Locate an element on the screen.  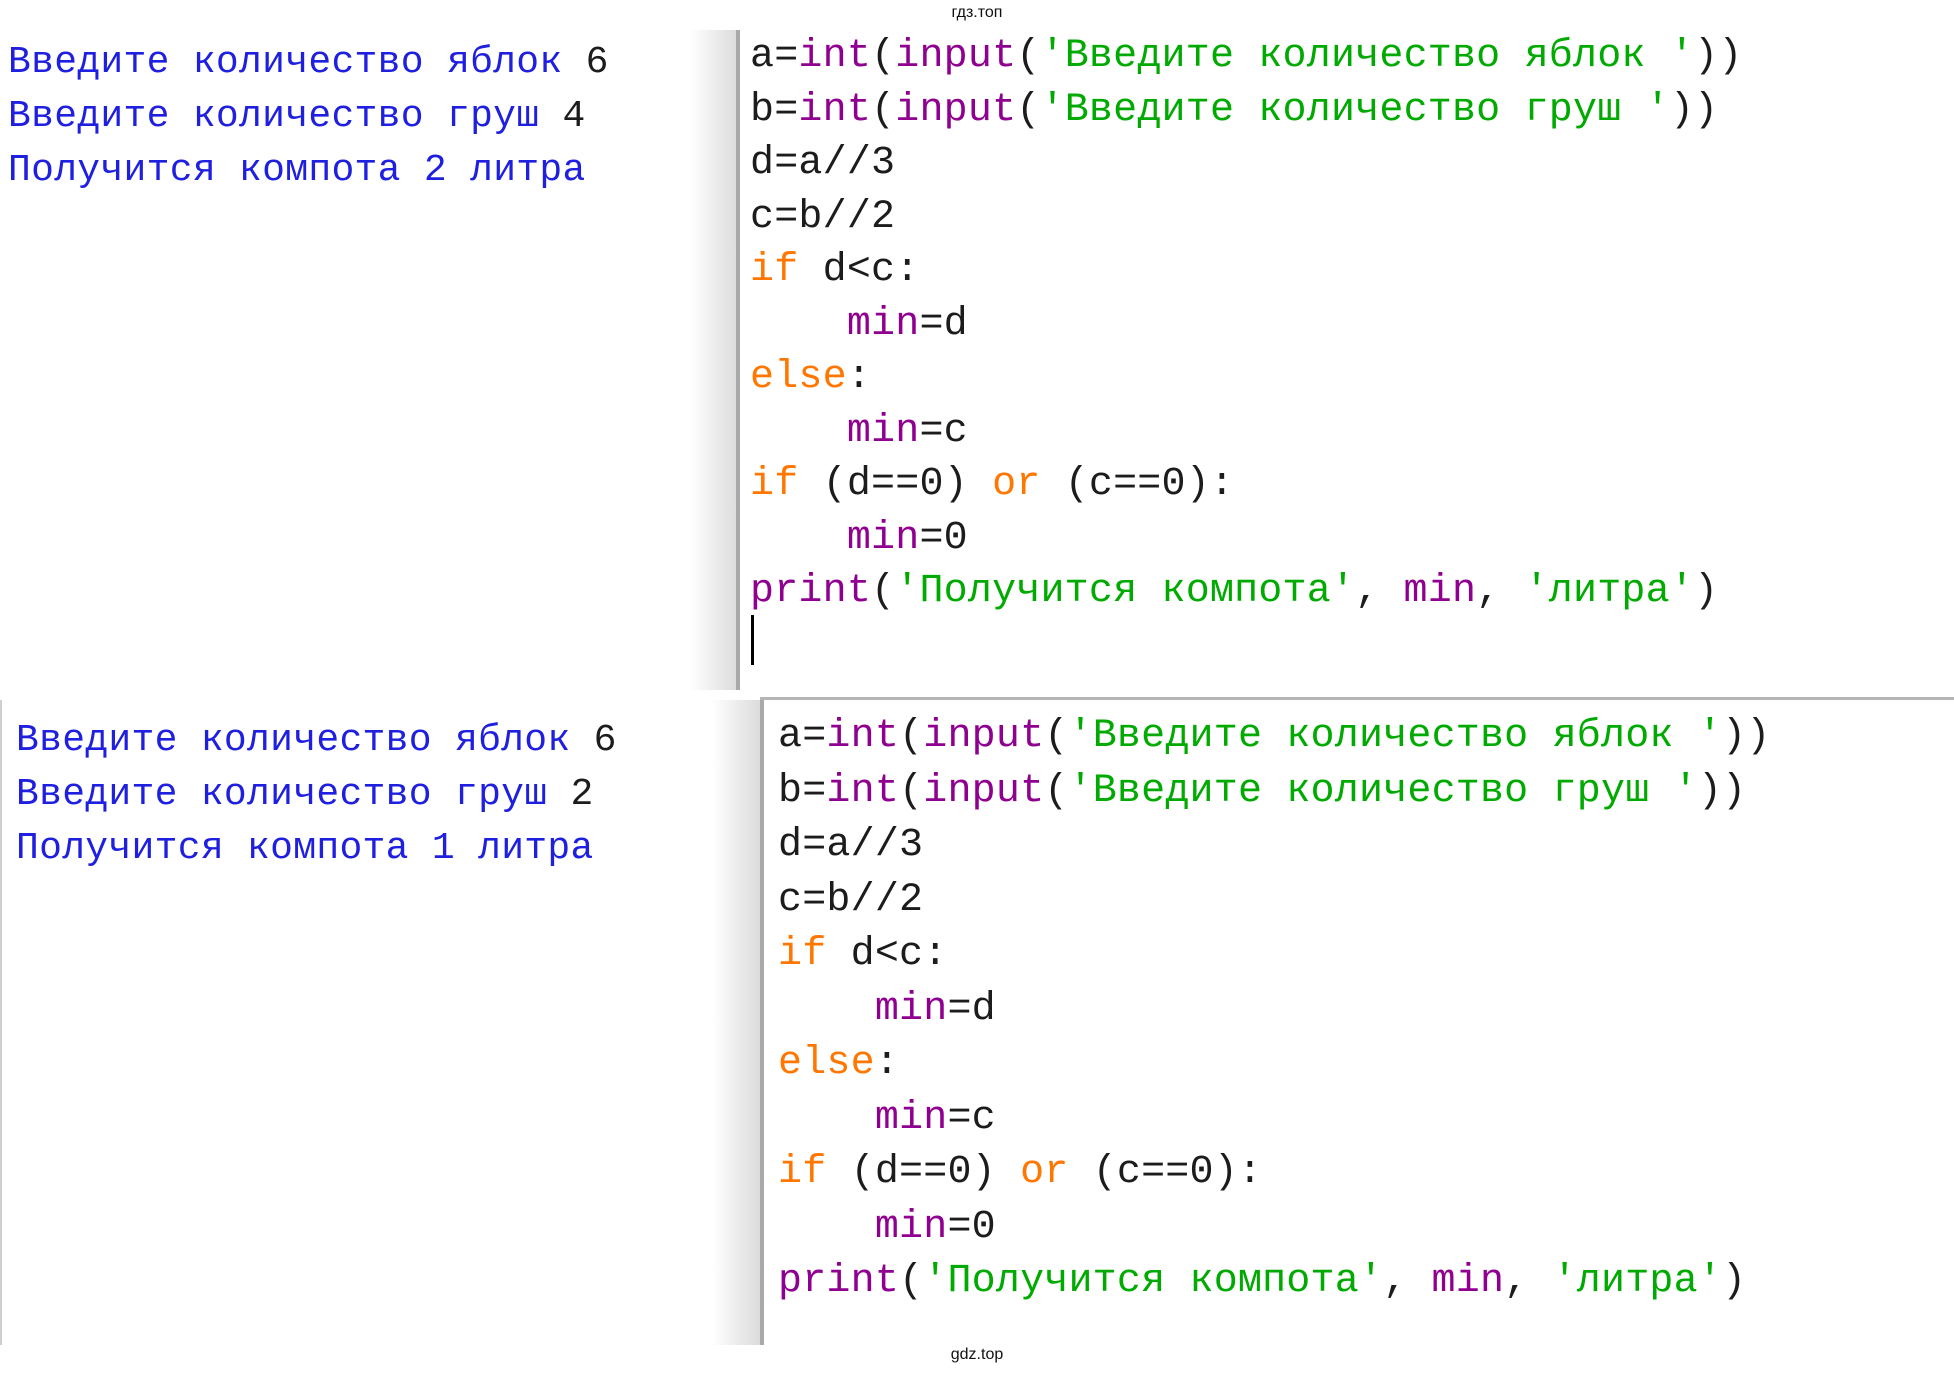
result-value: 1 is located at coordinates (443, 848).